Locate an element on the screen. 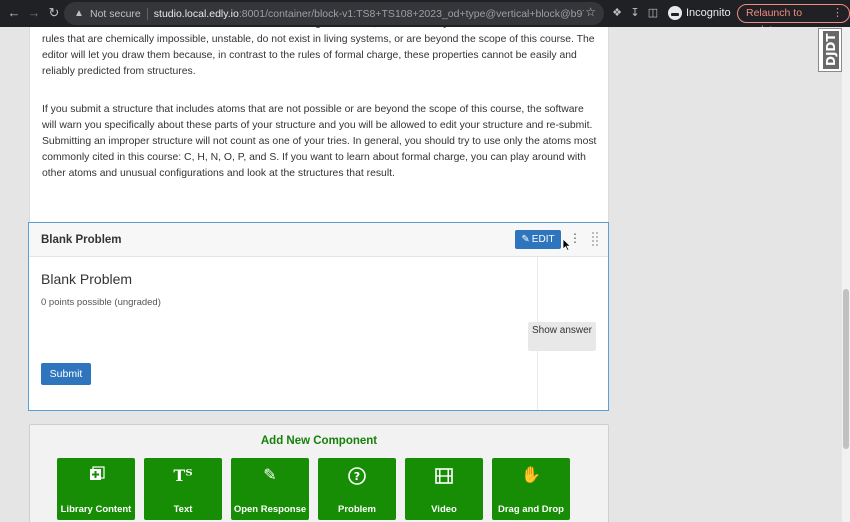  divider is located at coordinates (147, 13).